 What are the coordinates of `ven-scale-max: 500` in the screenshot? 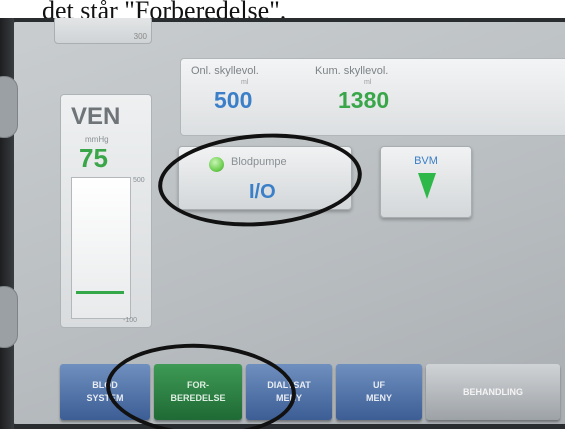 It's located at (139, 180).